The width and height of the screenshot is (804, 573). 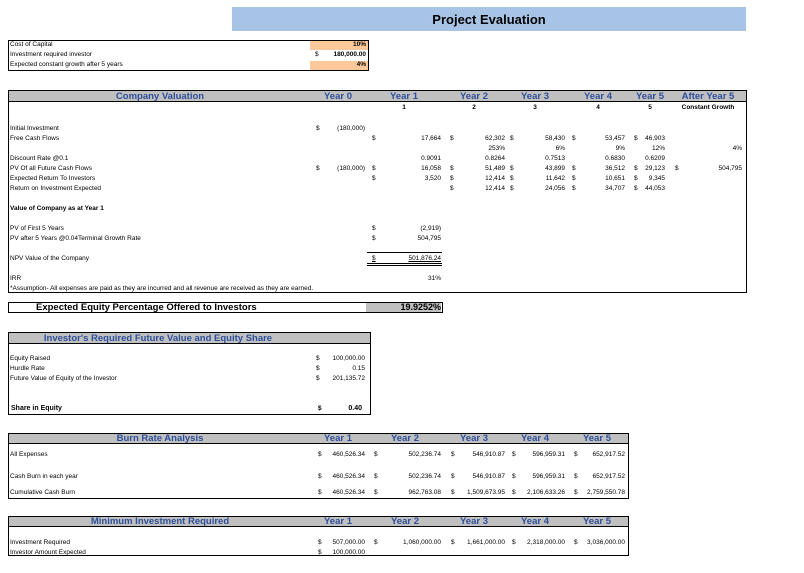 I want to click on cell-value: 3,520, so click(x=432, y=178).